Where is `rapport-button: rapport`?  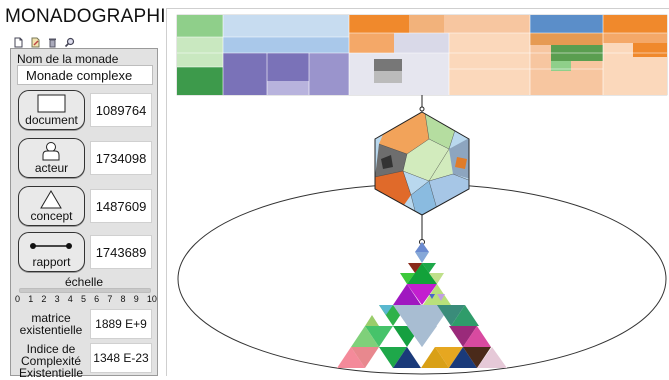
rapport-button: rapport is located at coordinates (51, 252).